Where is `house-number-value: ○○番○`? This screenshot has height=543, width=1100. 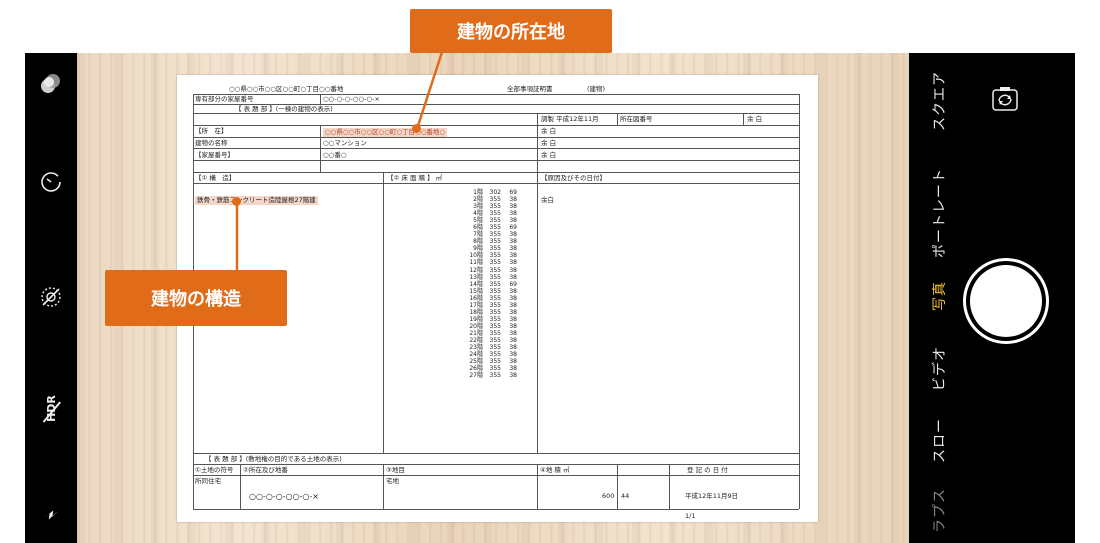 house-number-value: ○○番○ is located at coordinates (335, 155).